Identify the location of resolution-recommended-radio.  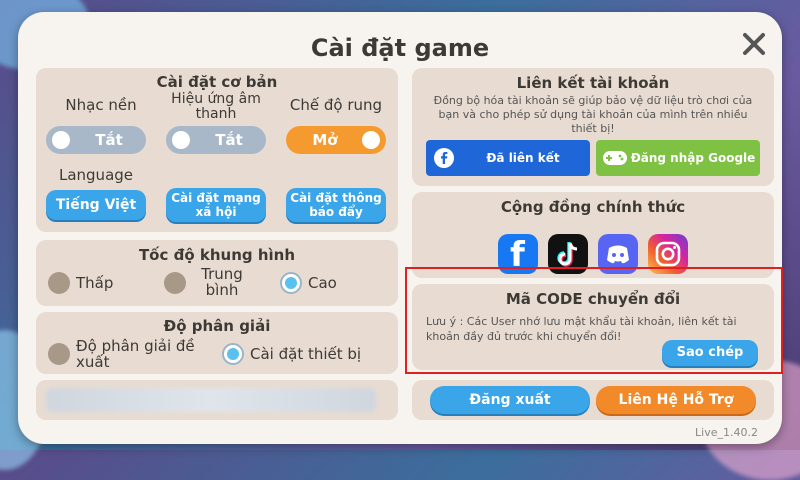
(59, 354).